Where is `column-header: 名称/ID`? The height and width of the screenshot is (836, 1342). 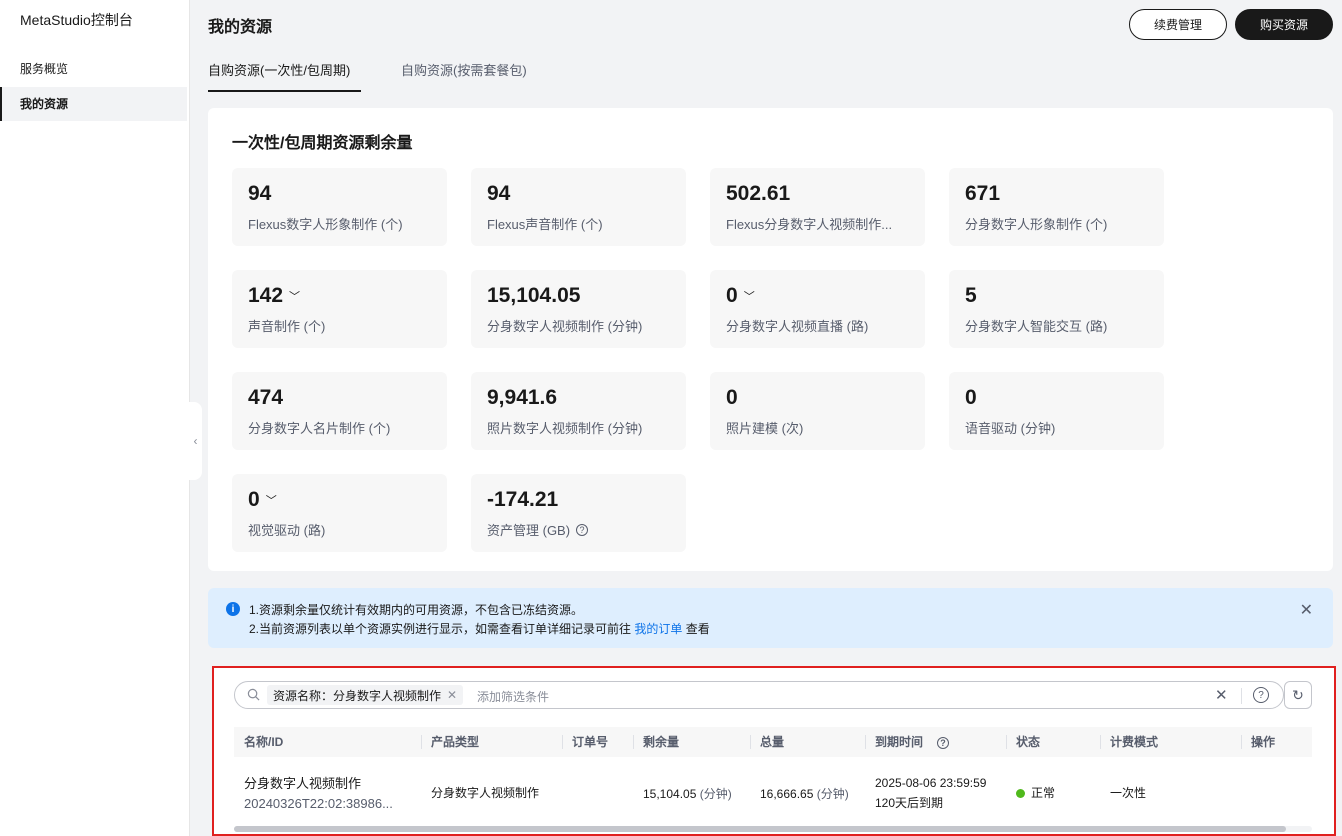
column-header: 名称/ID is located at coordinates (264, 742).